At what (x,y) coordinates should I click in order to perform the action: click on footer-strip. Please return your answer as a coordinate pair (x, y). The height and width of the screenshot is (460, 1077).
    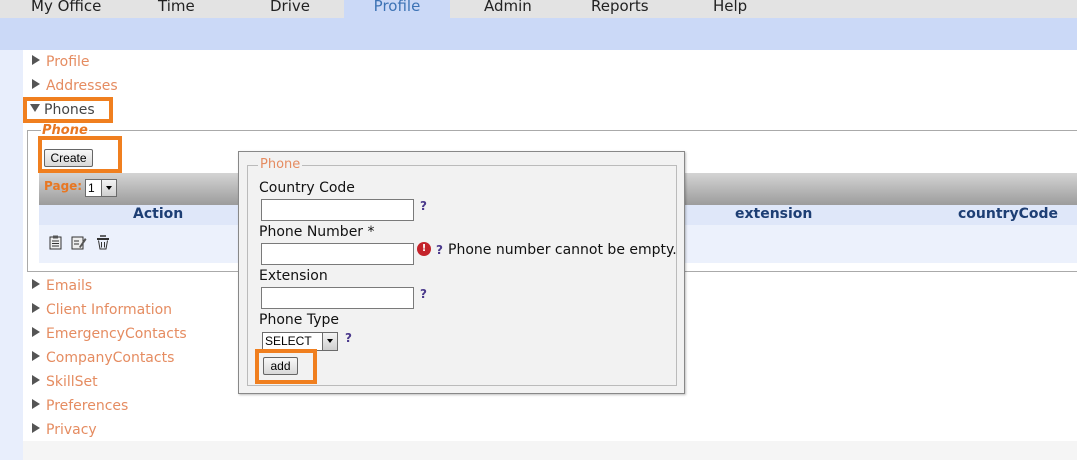
    Looking at the image, I should click on (550, 450).